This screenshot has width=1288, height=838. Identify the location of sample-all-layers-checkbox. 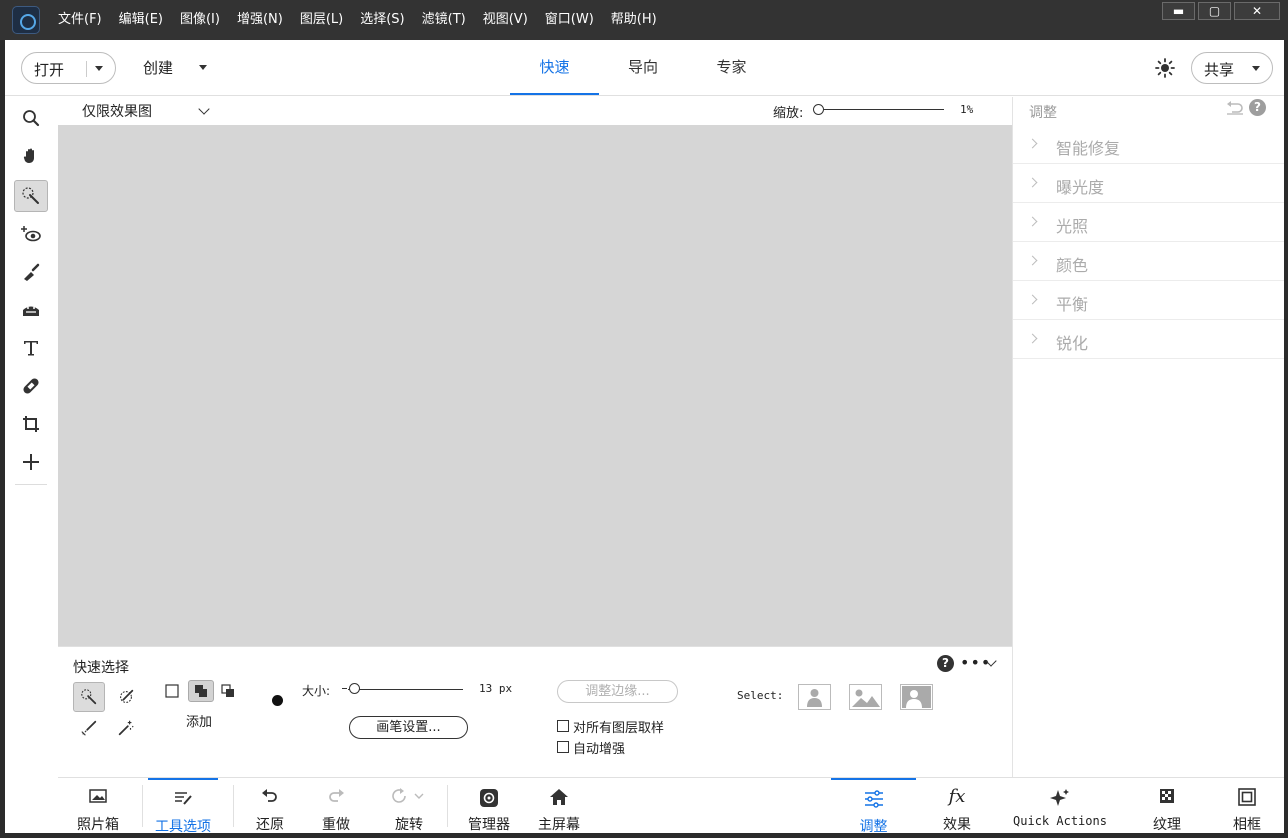
(563, 726).